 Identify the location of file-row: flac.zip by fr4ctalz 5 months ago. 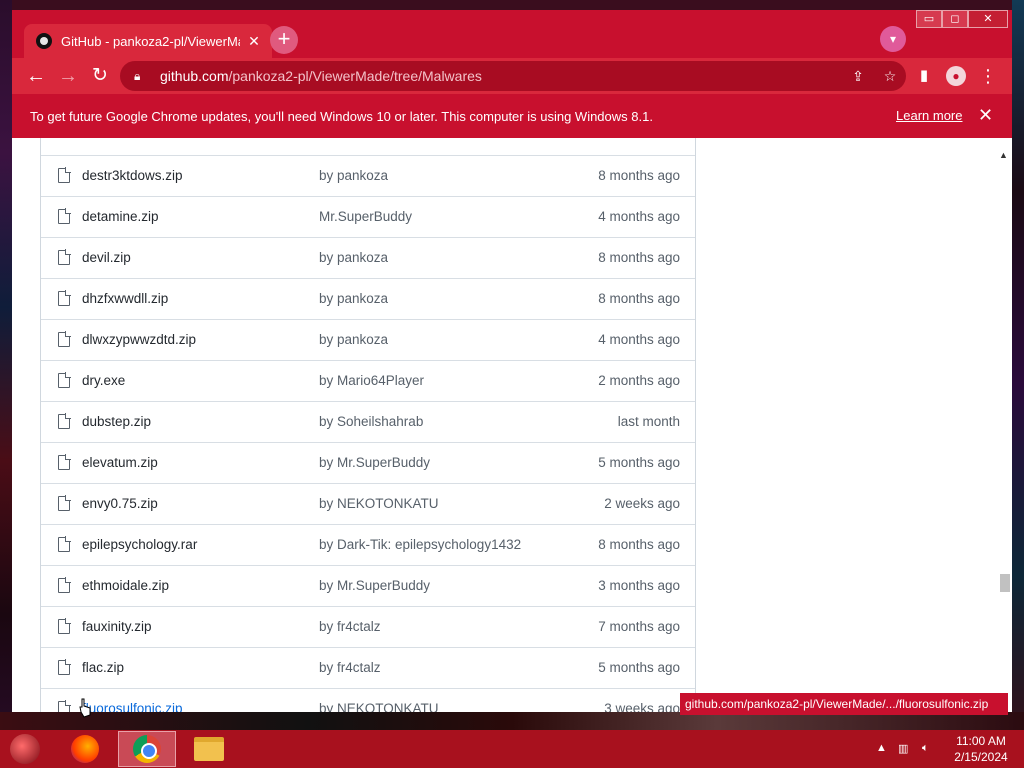
(368, 667).